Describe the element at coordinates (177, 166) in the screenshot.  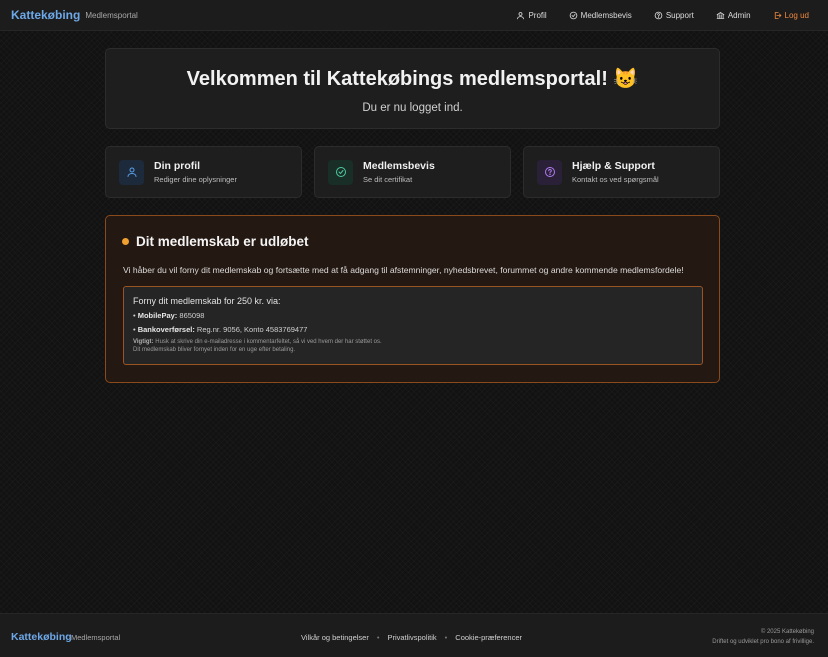
I see `profile-card-title: Din profil` at that location.